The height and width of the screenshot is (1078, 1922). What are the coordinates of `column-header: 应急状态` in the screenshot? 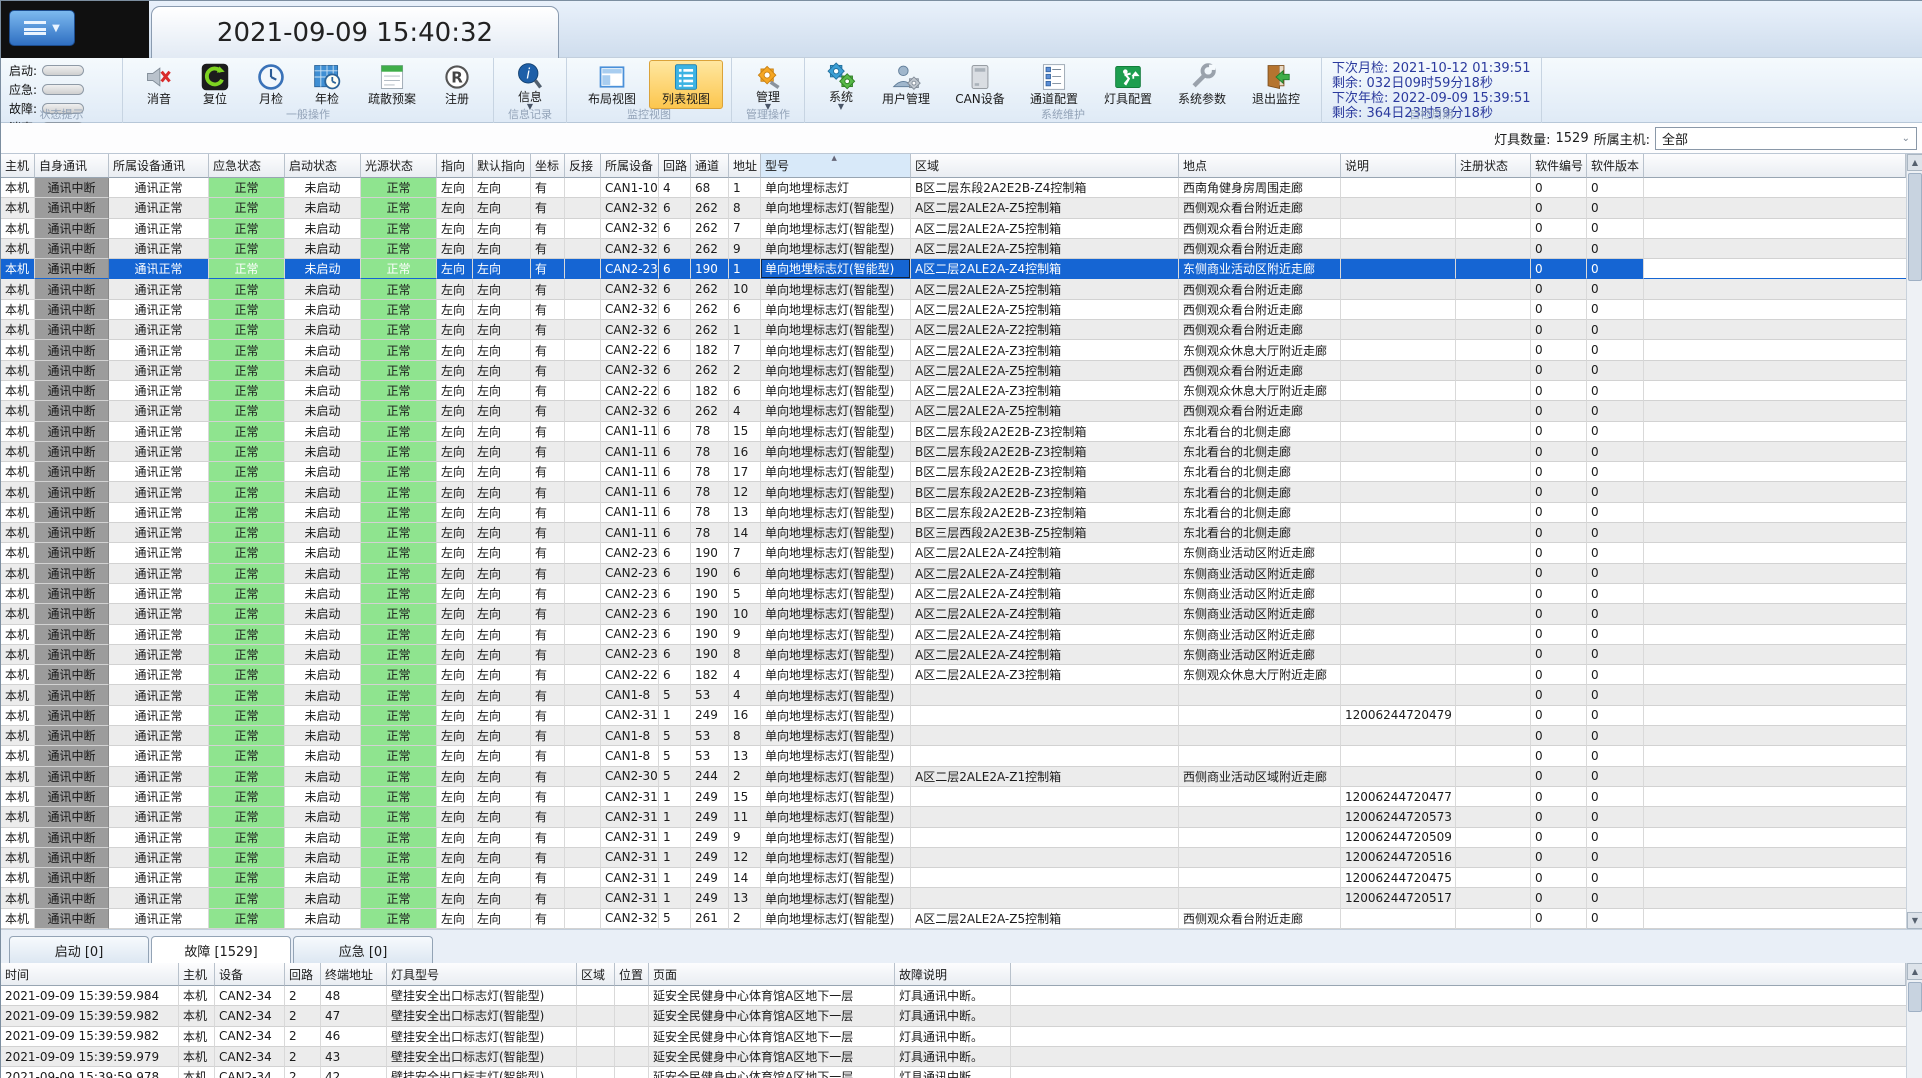 It's located at (247, 166).